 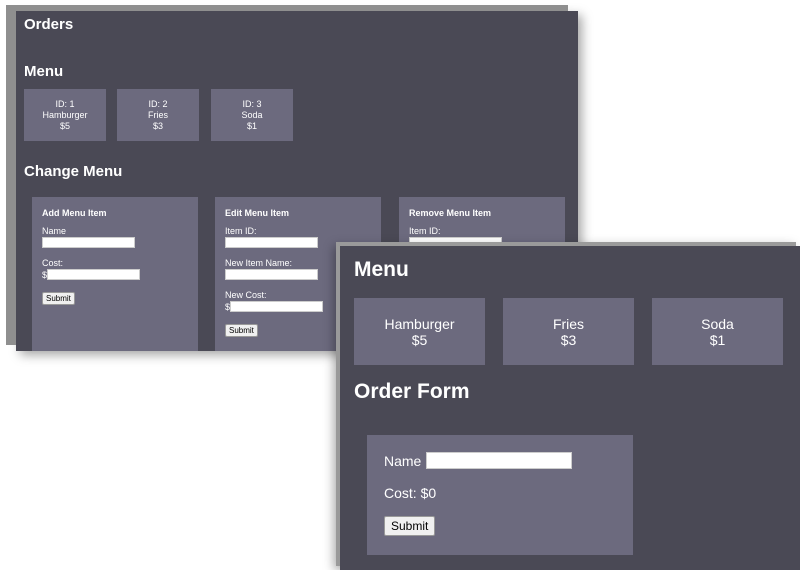 I want to click on menu-card-id: ID: 1, so click(x=65, y=103).